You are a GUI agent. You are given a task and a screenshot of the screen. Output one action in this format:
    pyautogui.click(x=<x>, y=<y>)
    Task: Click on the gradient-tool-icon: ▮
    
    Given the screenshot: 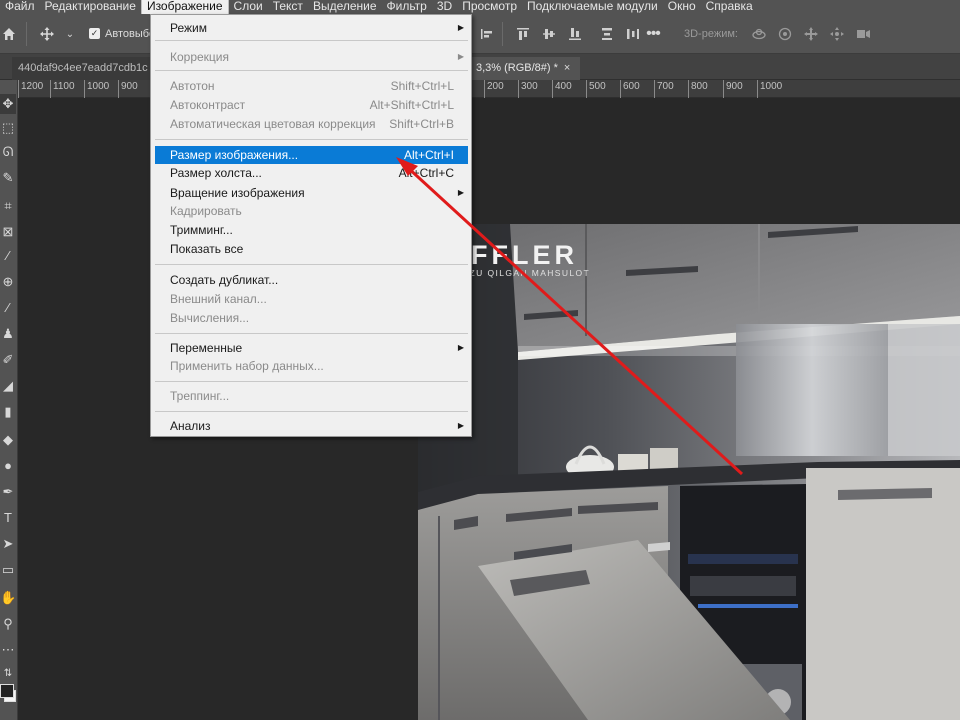 What is the action you would take?
    pyautogui.click(x=8, y=412)
    